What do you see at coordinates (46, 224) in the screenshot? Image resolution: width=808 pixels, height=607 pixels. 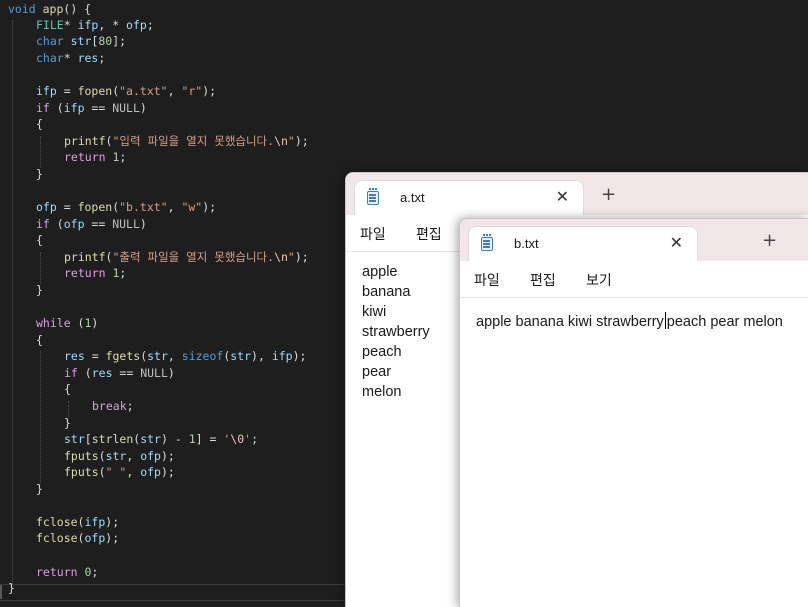 I see `code-token: if` at bounding box center [46, 224].